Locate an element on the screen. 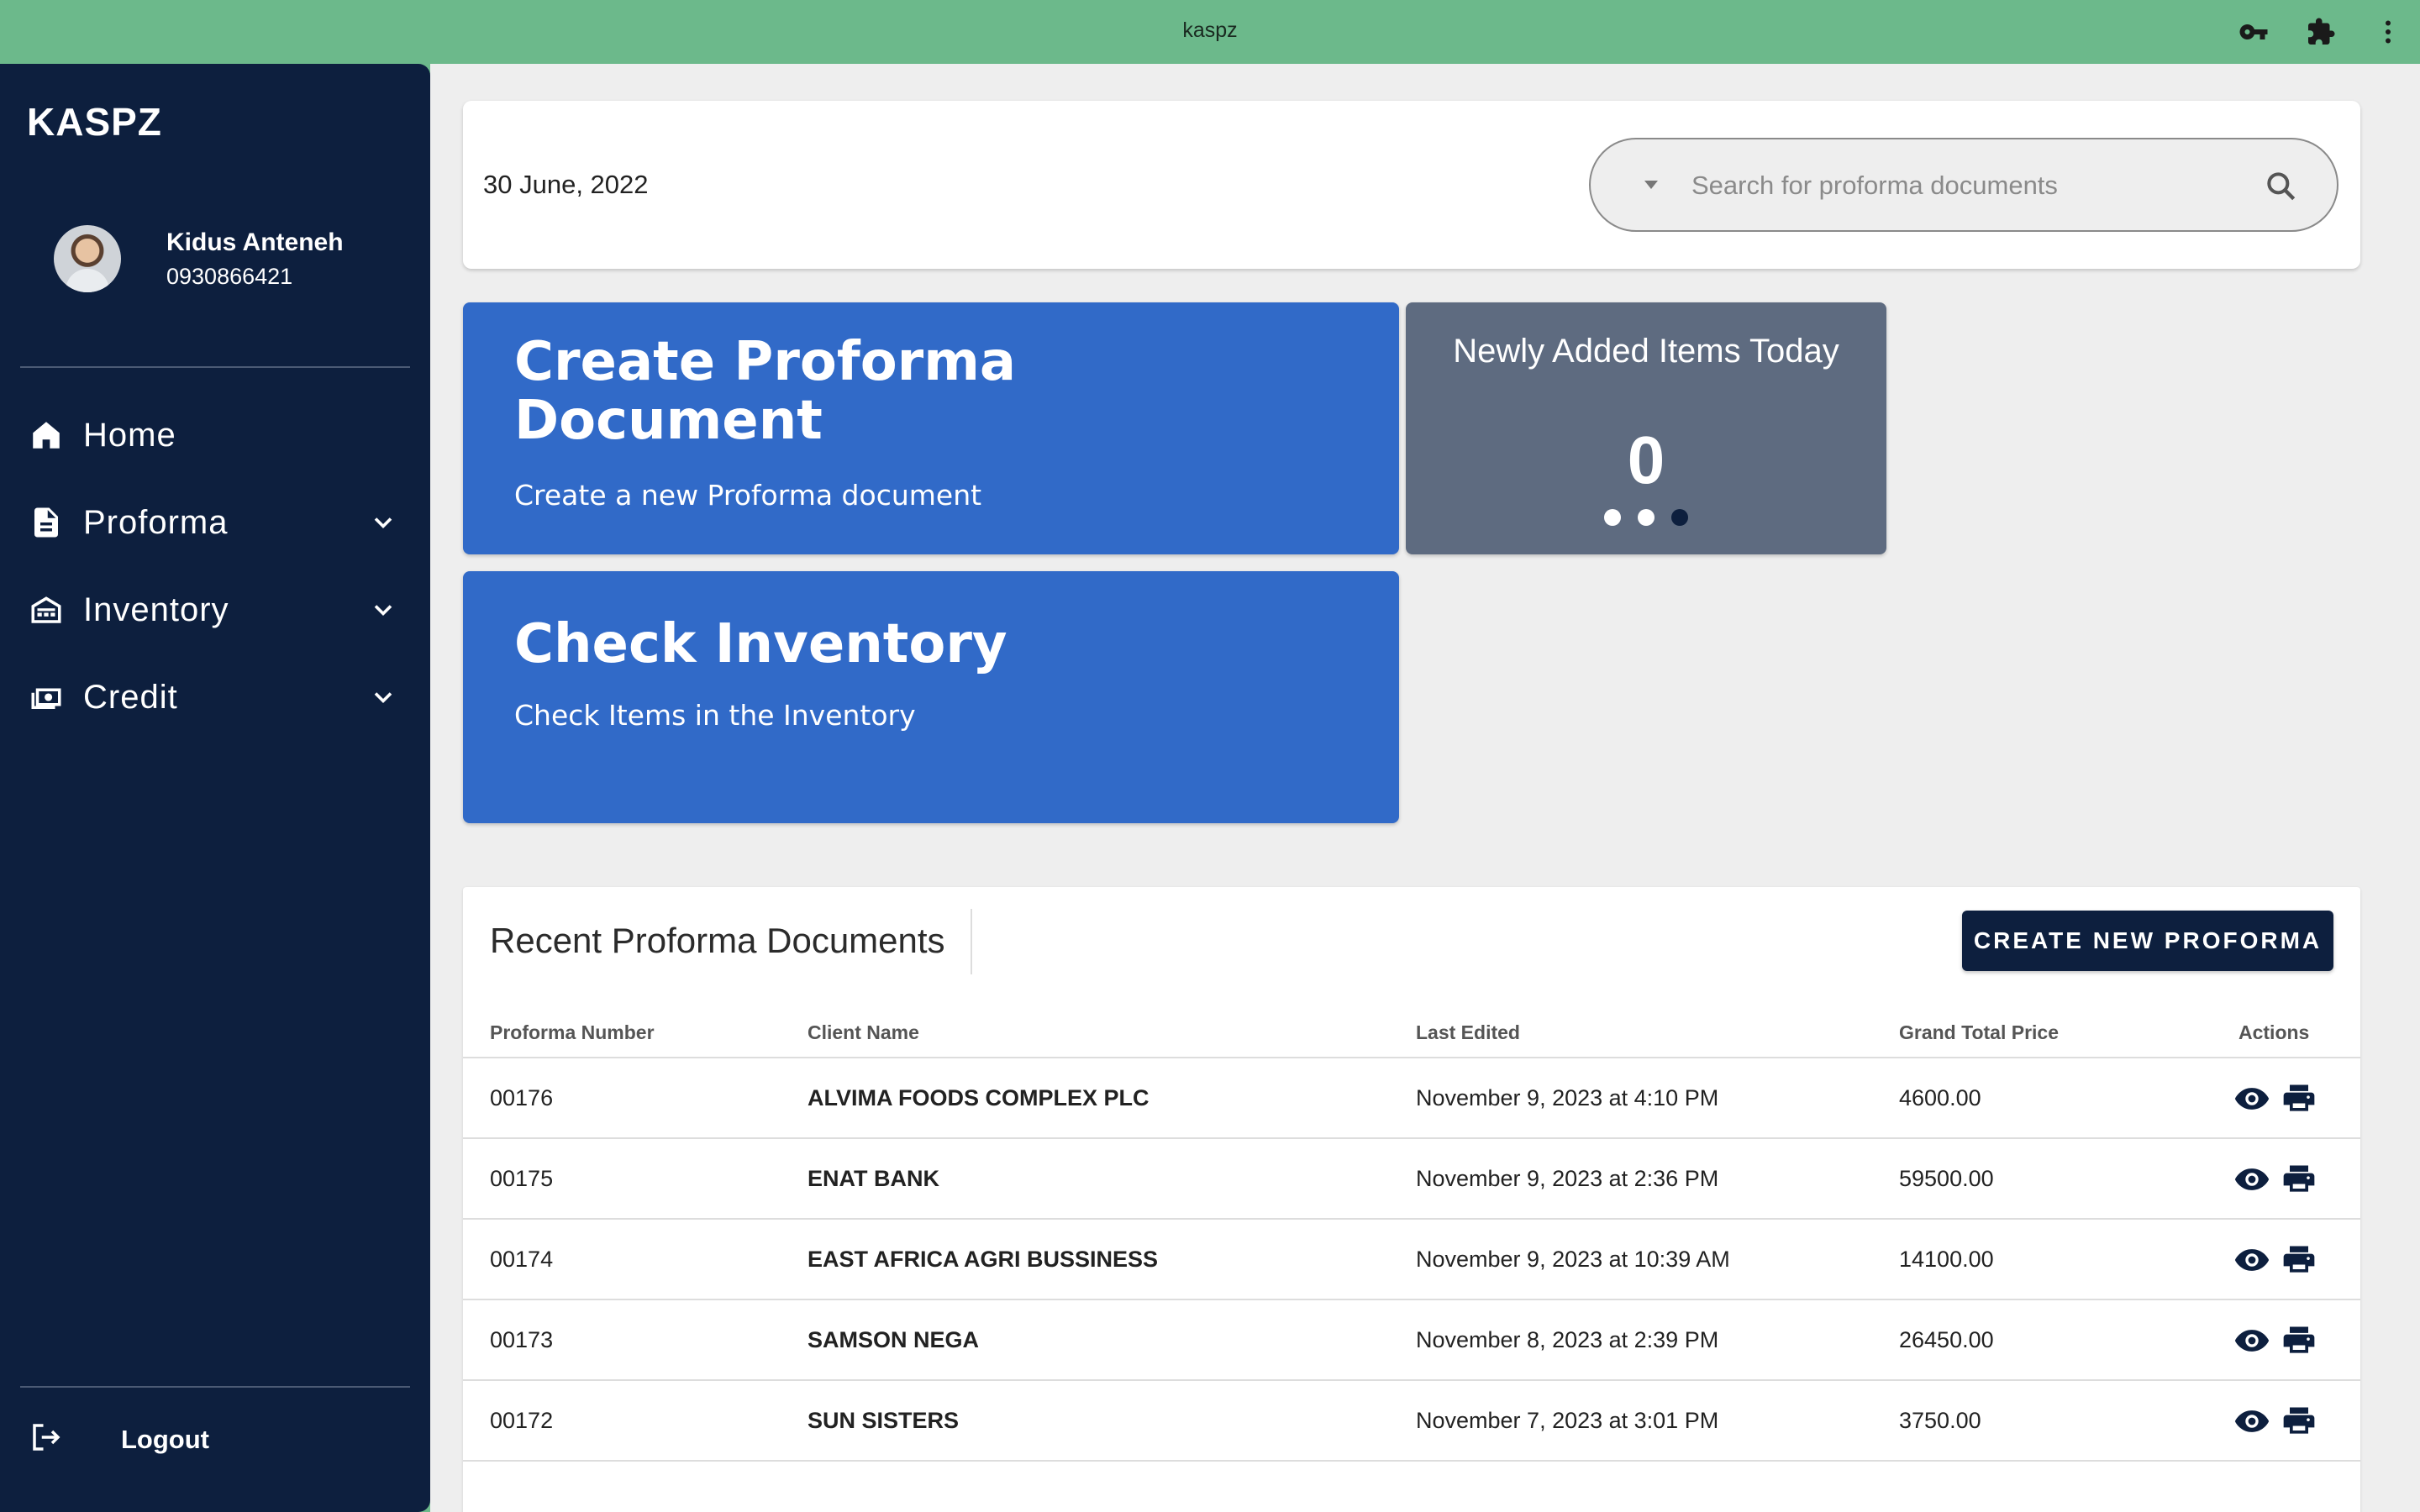 The height and width of the screenshot is (1512, 2420). more-vert-icon is located at coordinates (2388, 32).